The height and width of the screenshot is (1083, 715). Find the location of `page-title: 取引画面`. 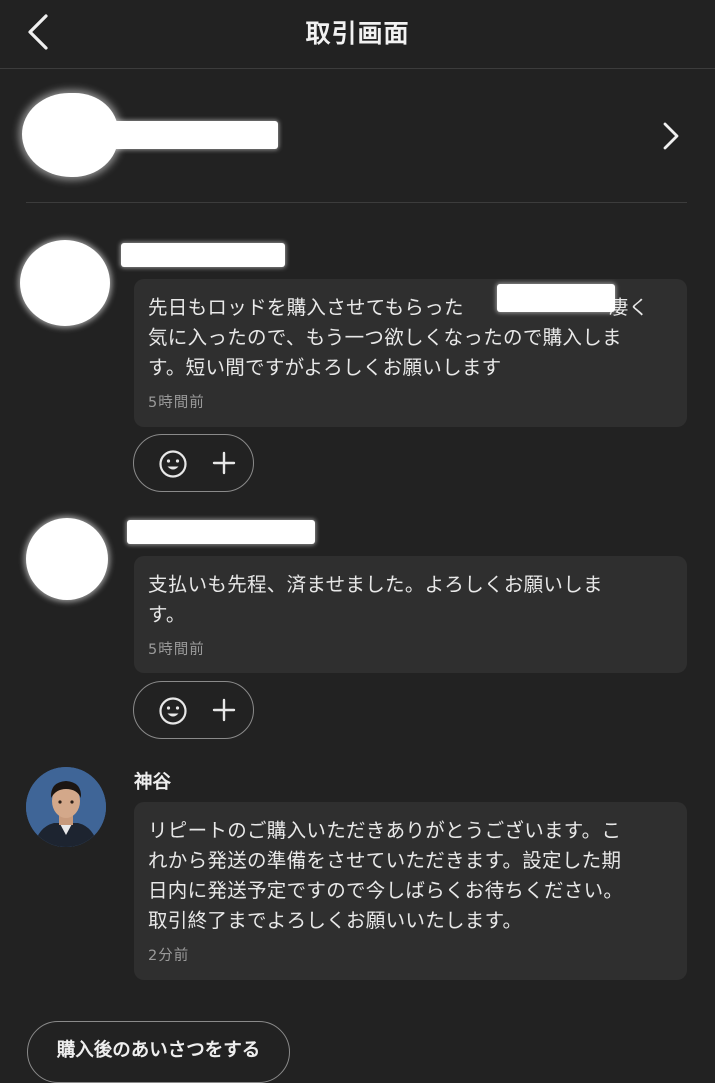

page-title: 取引画面 is located at coordinates (357, 33).